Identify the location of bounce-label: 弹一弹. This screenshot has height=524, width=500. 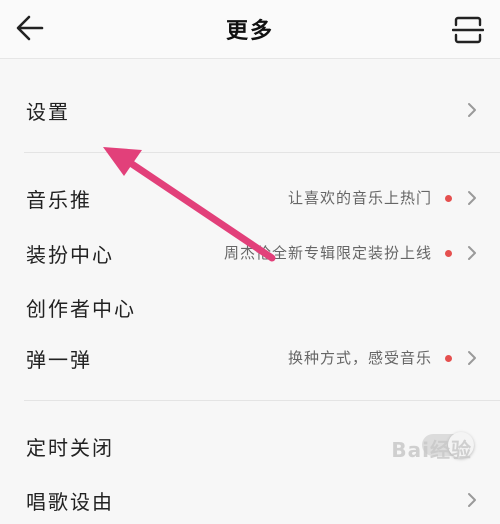
(59, 360).